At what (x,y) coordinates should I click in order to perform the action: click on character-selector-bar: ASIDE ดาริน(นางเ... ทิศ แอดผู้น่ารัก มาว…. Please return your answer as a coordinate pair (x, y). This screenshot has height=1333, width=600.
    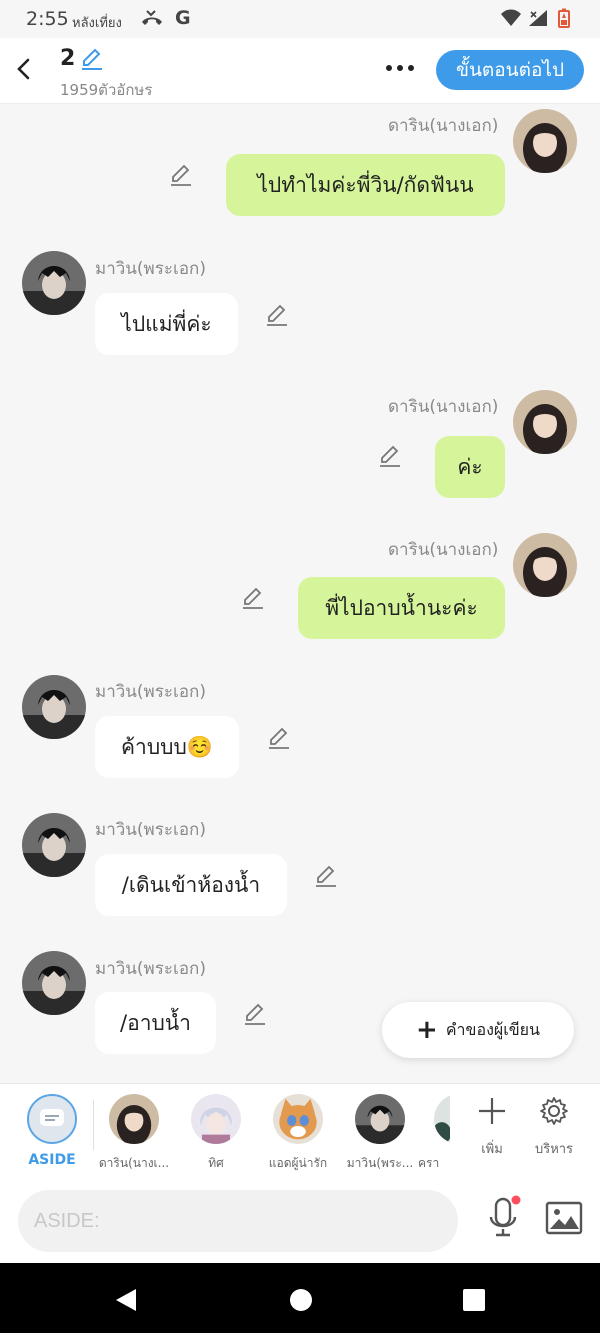
    Looking at the image, I should click on (300, 1131).